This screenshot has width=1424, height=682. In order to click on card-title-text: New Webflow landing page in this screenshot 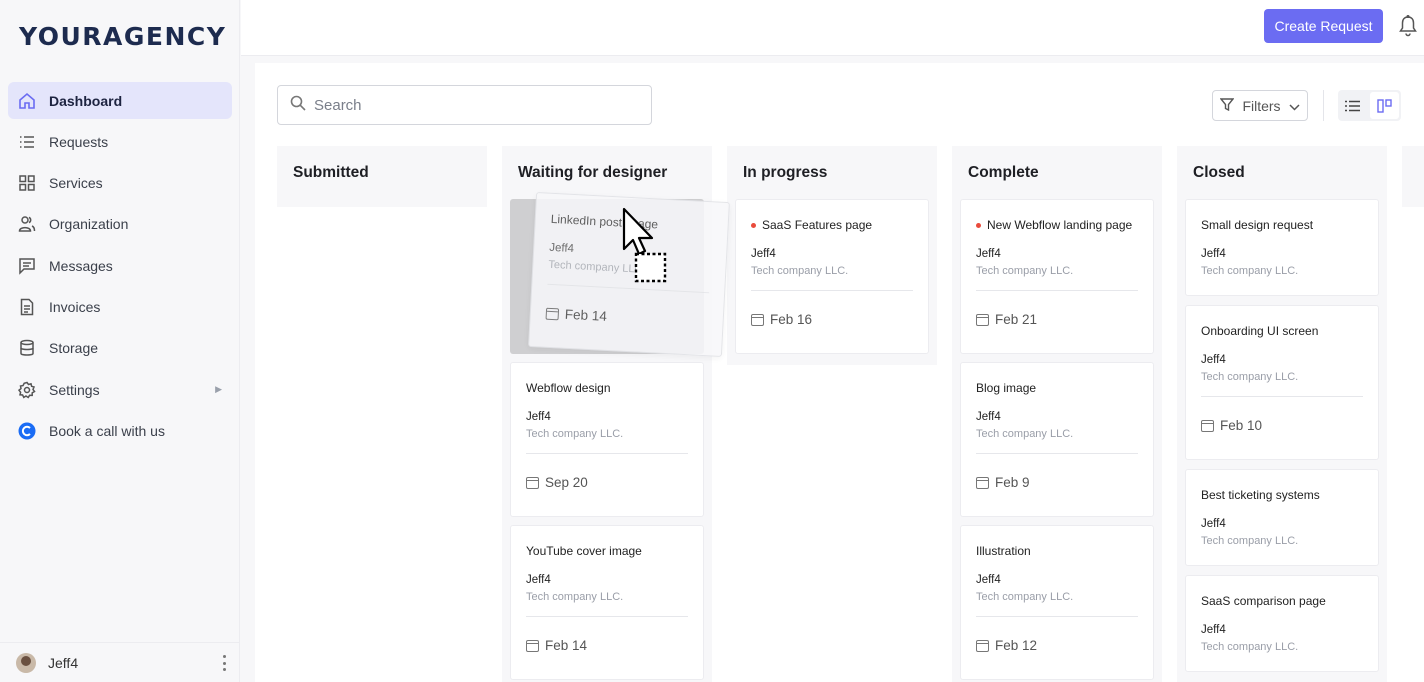, I will do `click(1060, 225)`.